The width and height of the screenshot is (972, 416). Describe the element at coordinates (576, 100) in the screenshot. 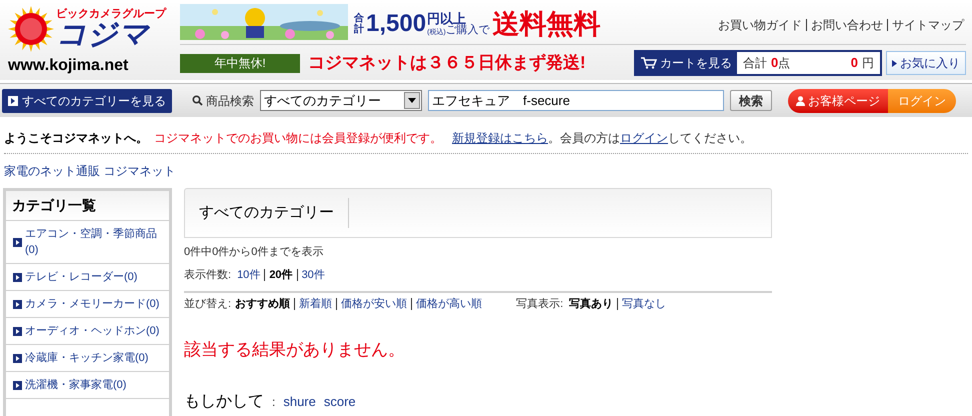

I see `search-field: エフセキュア f-secure` at that location.